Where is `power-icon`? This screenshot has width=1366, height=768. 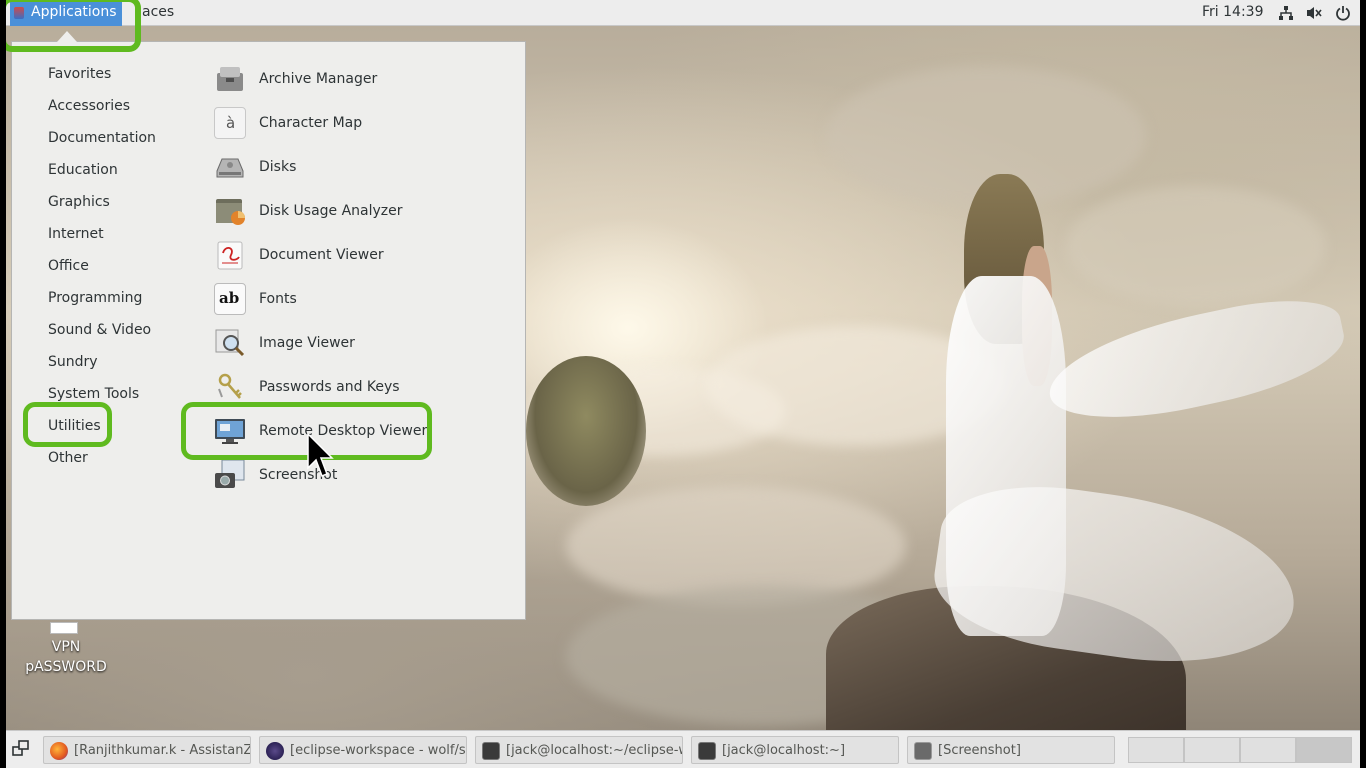
power-icon is located at coordinates (1343, 13).